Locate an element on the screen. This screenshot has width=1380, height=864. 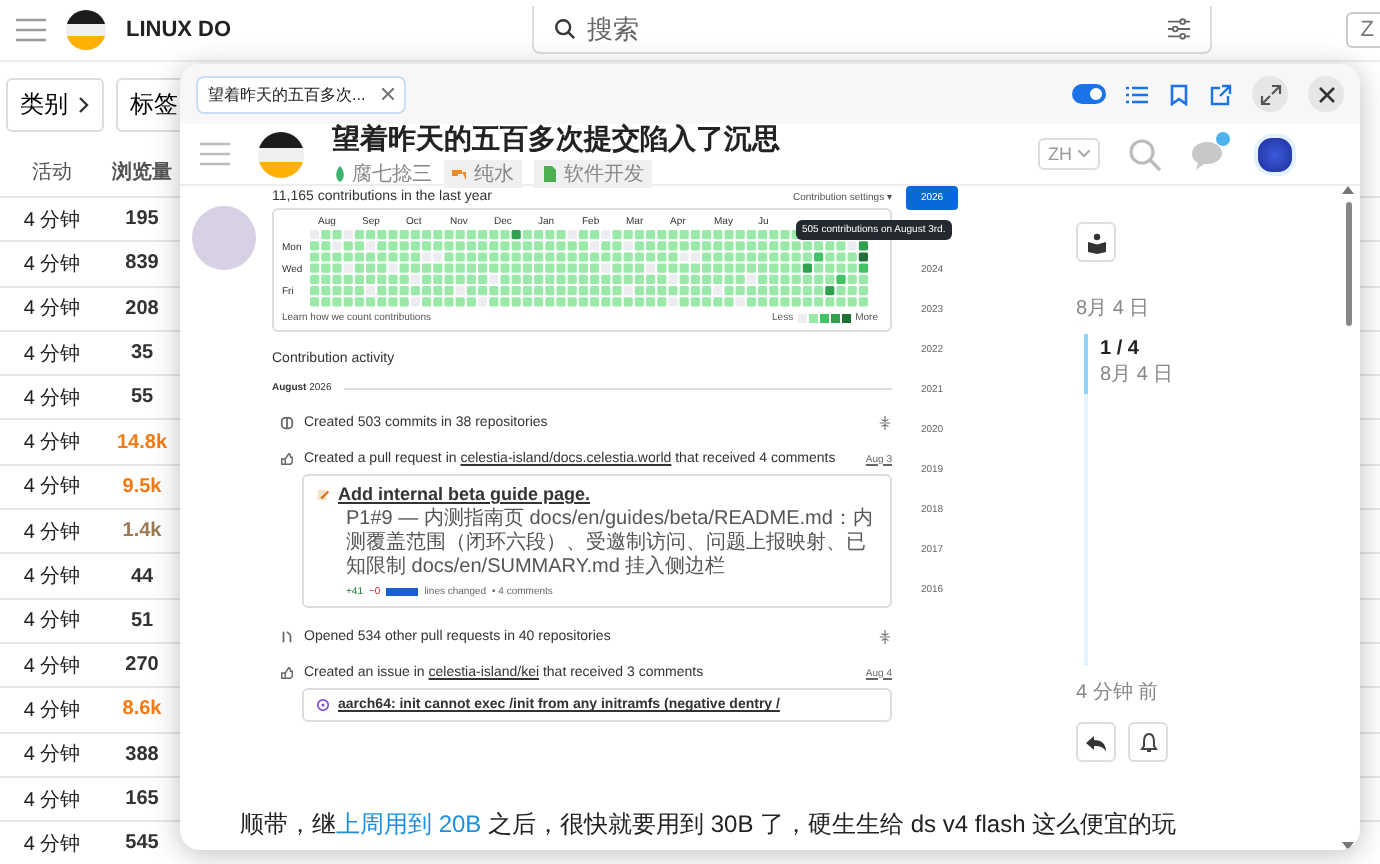
card-description: P1#9 — 内测指南页 docs/en/guides/beta/README.md：内测覆盖范围（闭环六段）、受邀制访问、问题上报映射、已知限制 docs/en/SUMMARY.md 挂入侧边栏 is located at coordinates (610, 544).